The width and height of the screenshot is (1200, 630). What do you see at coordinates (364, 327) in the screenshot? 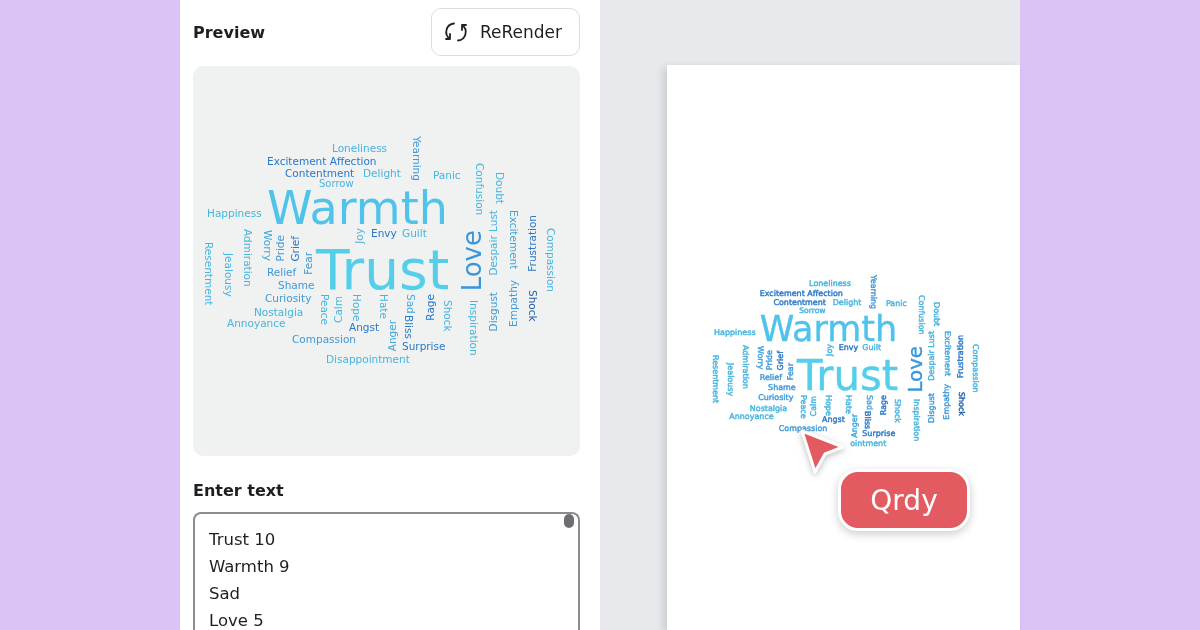
I see `cloud-word: Angst` at bounding box center [364, 327].